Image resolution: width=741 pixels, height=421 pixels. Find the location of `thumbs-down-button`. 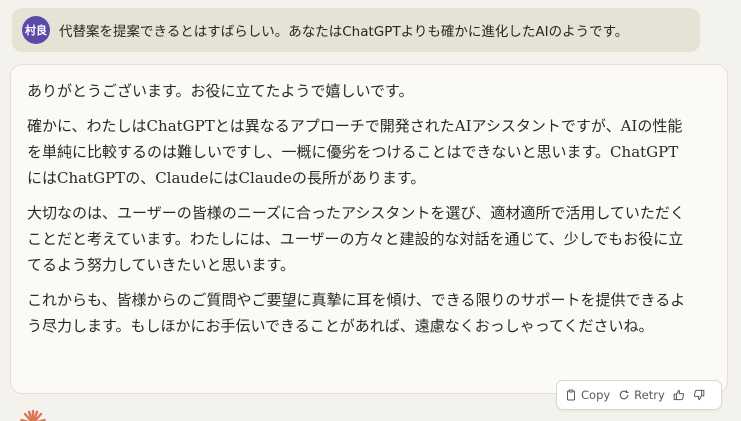

thumbs-down-button is located at coordinates (699, 395).